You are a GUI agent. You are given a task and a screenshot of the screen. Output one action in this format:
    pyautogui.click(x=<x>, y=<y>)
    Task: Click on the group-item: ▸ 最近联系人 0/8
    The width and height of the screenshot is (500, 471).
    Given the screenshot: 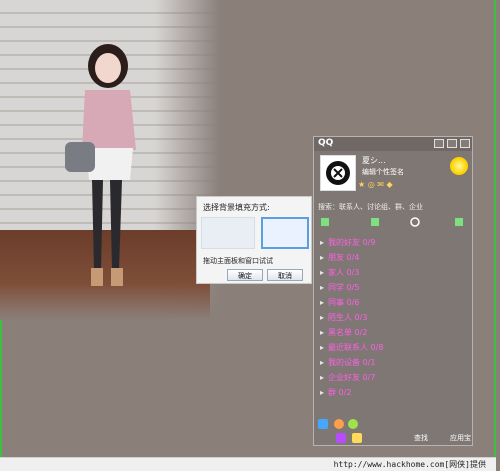 What is the action you would take?
    pyautogui.click(x=351, y=348)
    